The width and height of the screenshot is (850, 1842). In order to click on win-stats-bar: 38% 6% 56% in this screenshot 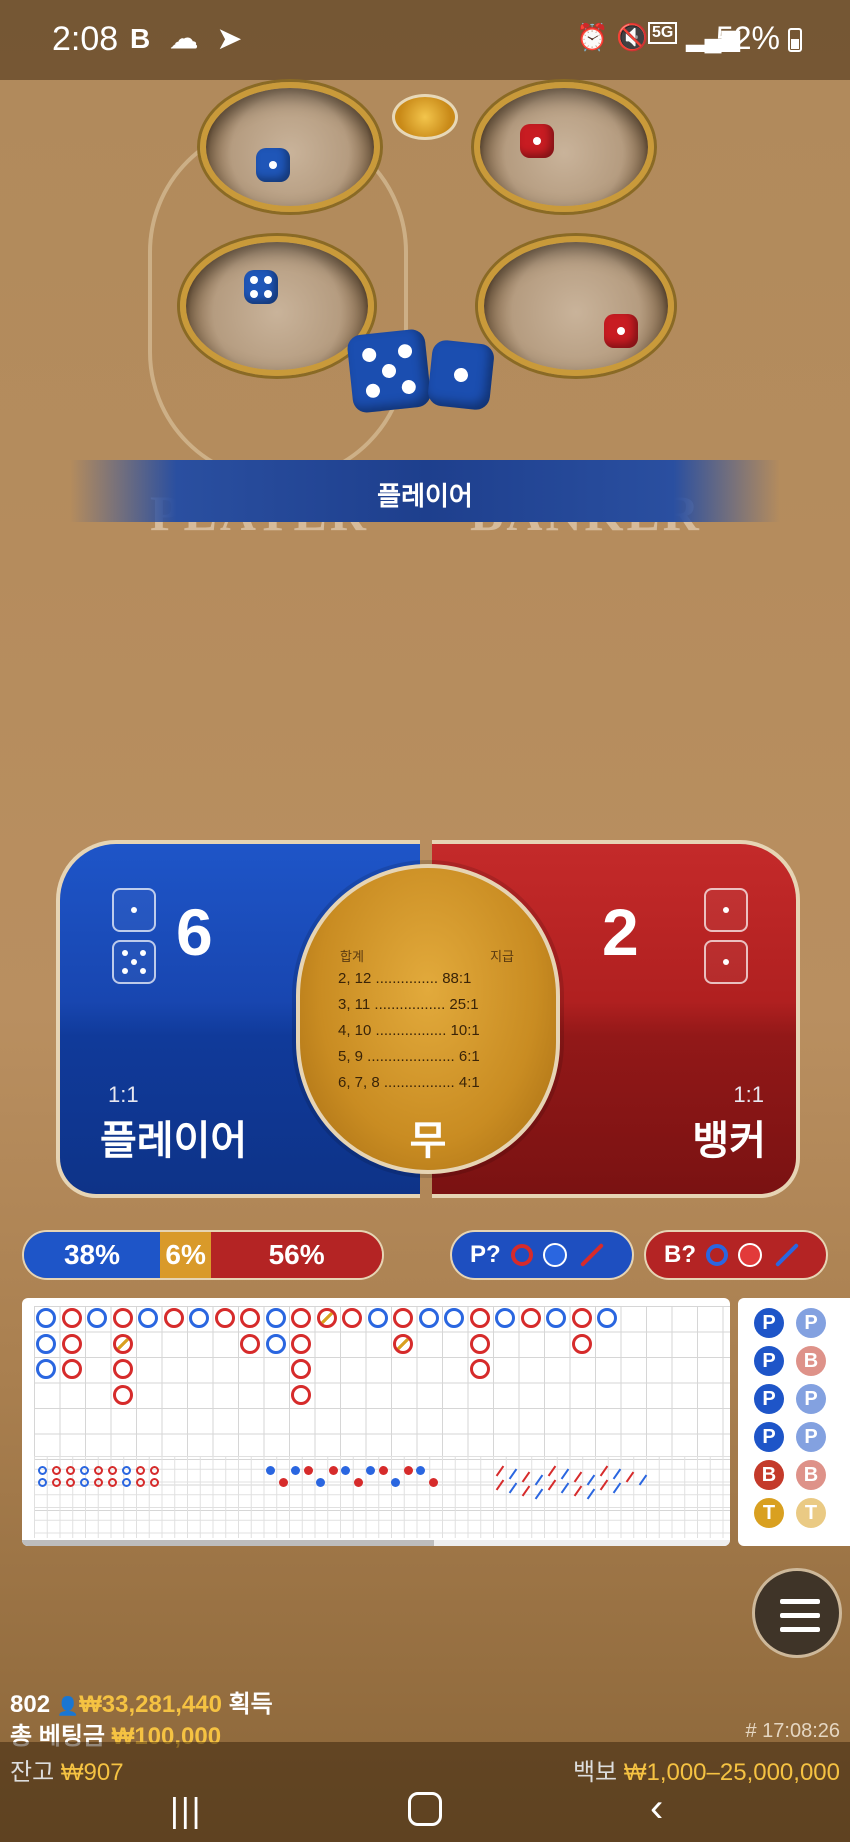, I will do `click(203, 1255)`.